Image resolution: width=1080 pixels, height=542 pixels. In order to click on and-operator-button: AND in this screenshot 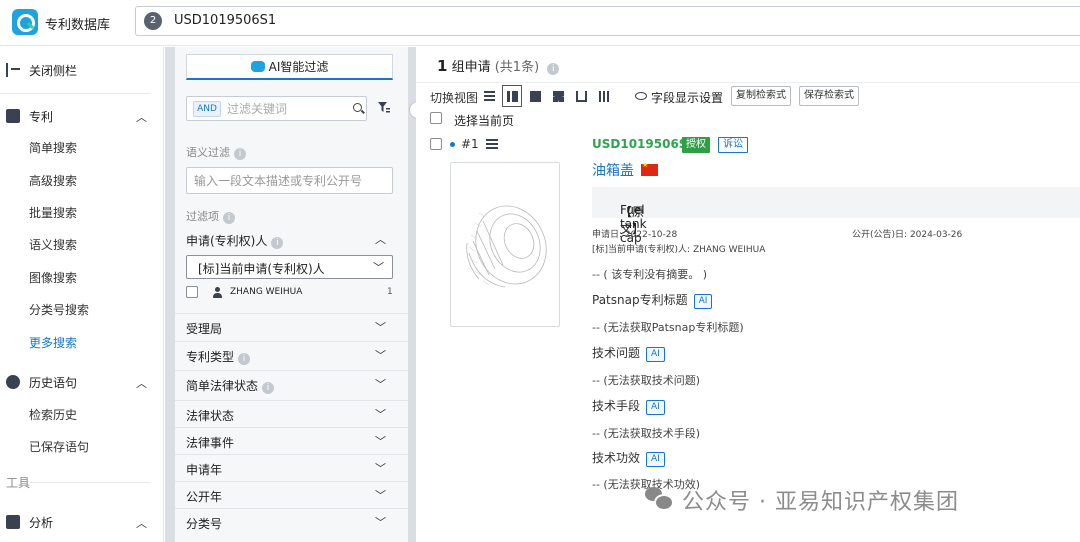, I will do `click(207, 109)`.